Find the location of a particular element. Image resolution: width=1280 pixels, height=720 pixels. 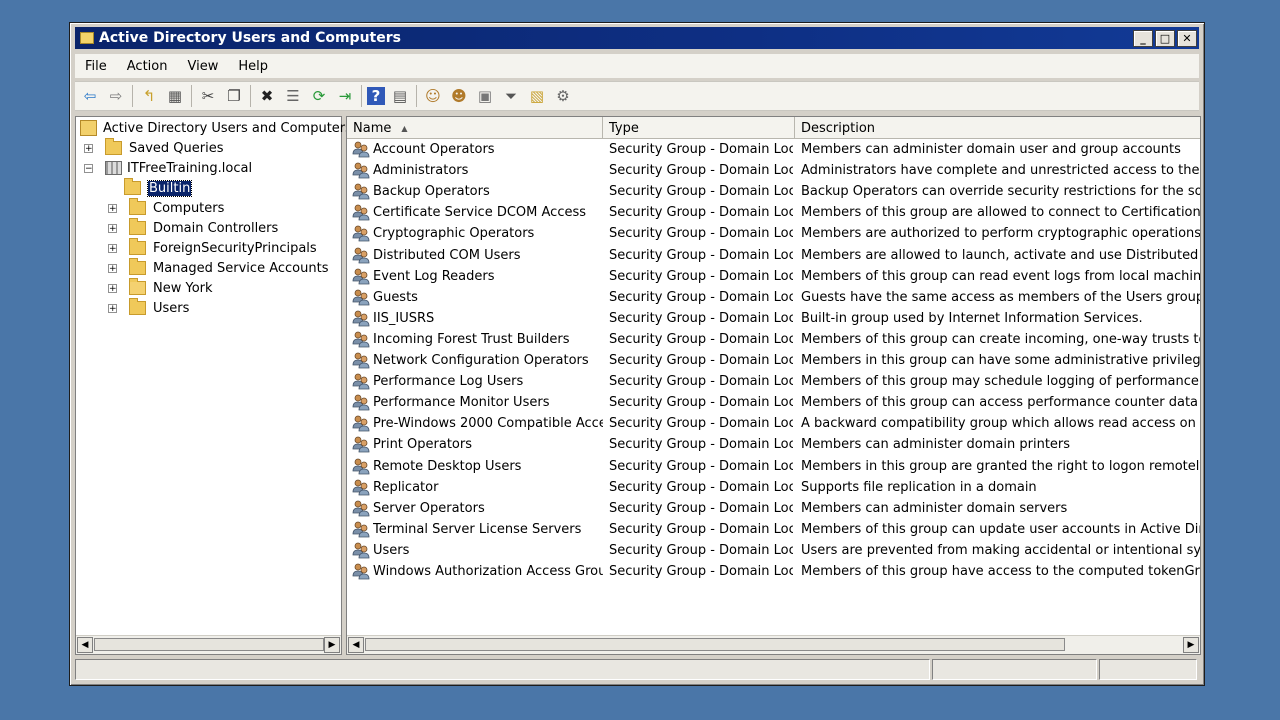

help-icon: ? is located at coordinates (376, 96).